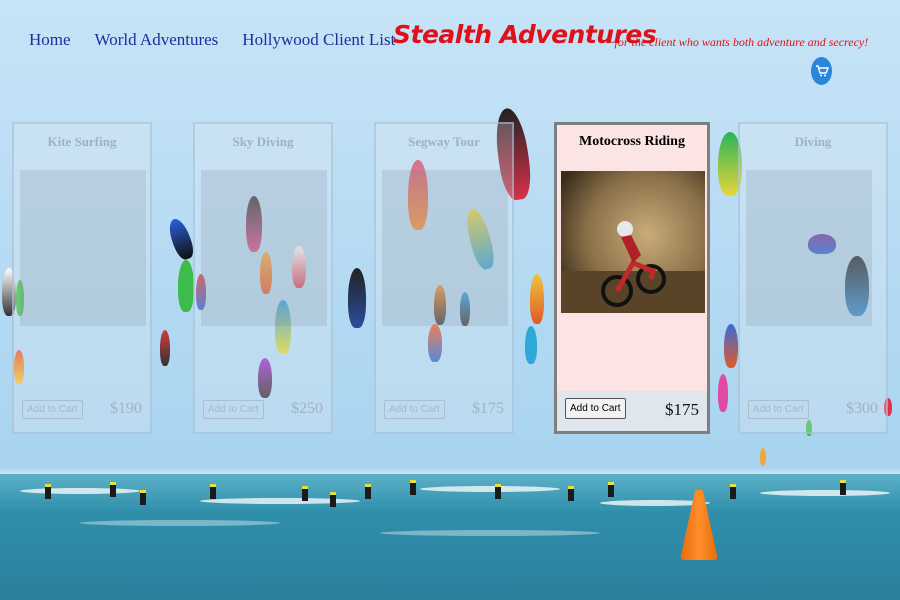 The height and width of the screenshot is (600, 900). What do you see at coordinates (813, 412) in the screenshot?
I see `product-footer: Add to Cart $300` at bounding box center [813, 412].